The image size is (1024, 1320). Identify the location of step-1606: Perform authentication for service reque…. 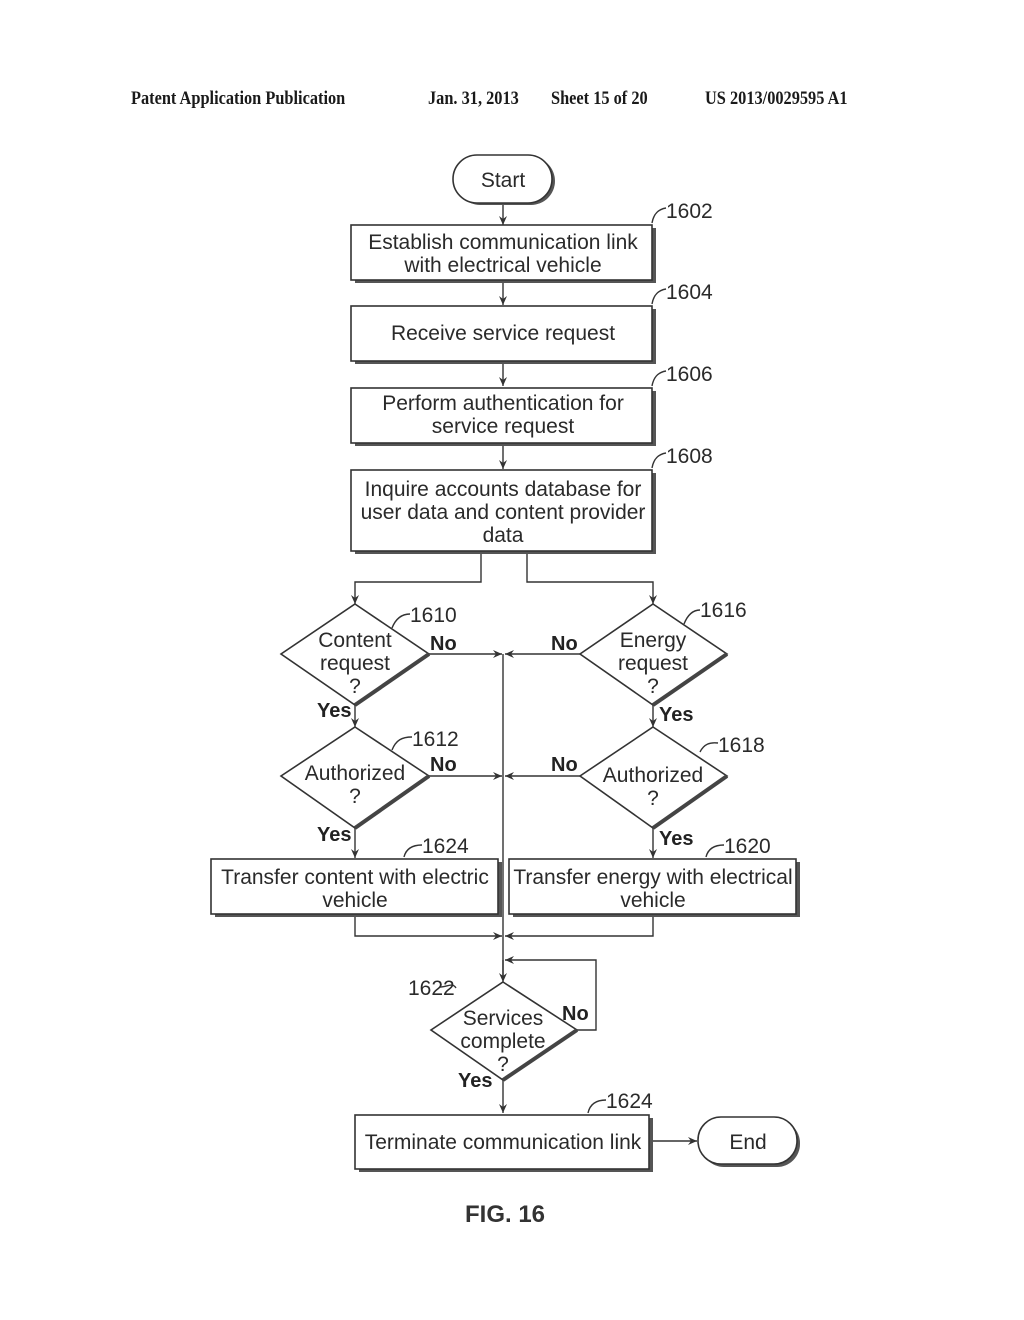
(531, 404).